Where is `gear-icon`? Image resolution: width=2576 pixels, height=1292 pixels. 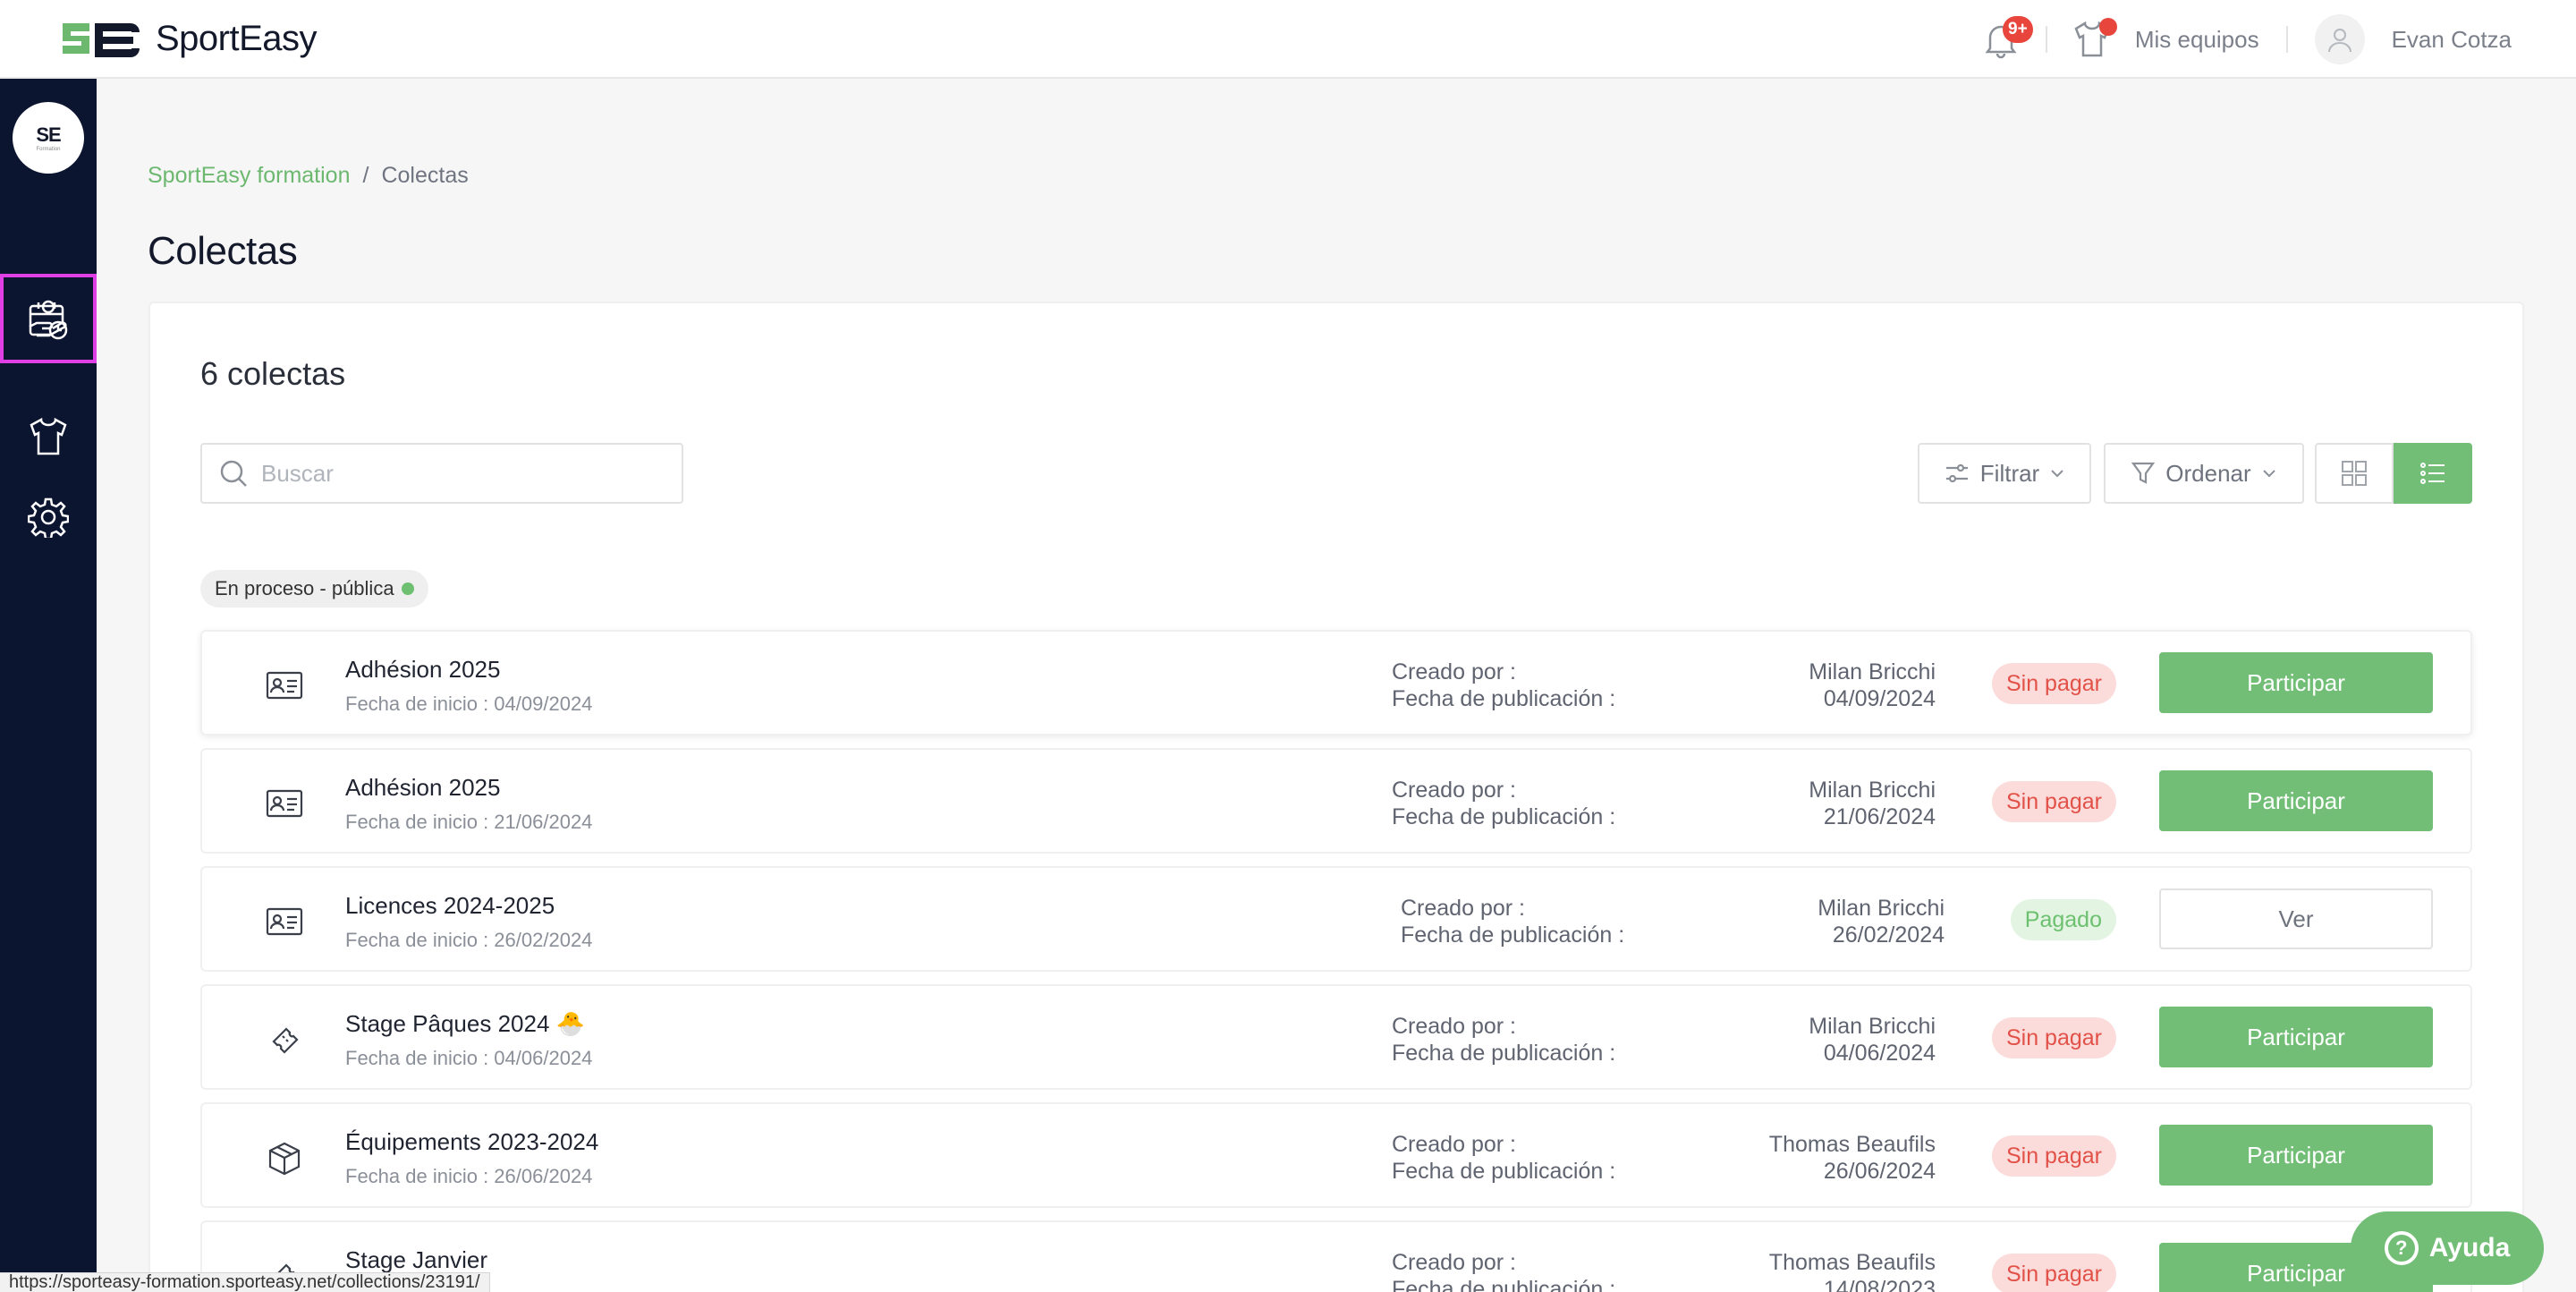
gear-icon is located at coordinates (48, 517).